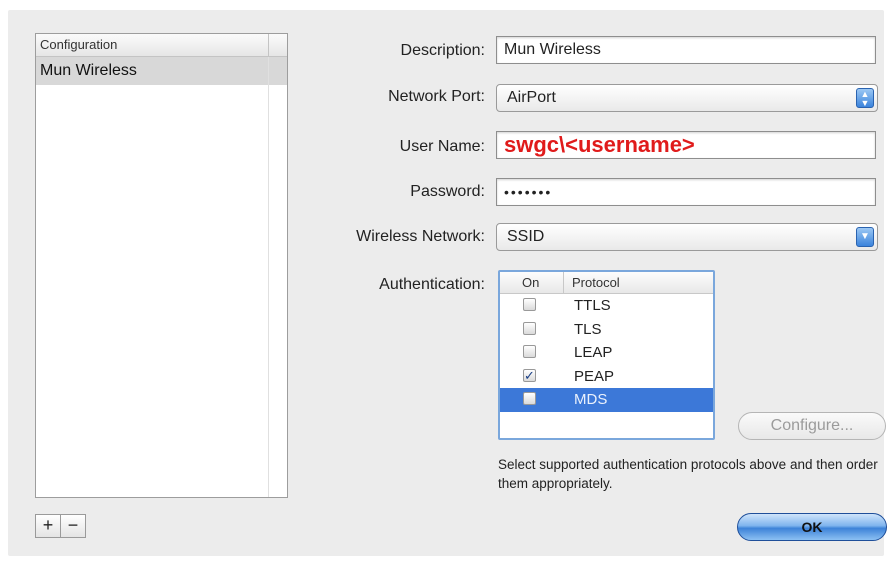 The width and height of the screenshot is (891, 563). Describe the element at coordinates (593, 352) in the screenshot. I see `protocol-name: LEAP` at that location.